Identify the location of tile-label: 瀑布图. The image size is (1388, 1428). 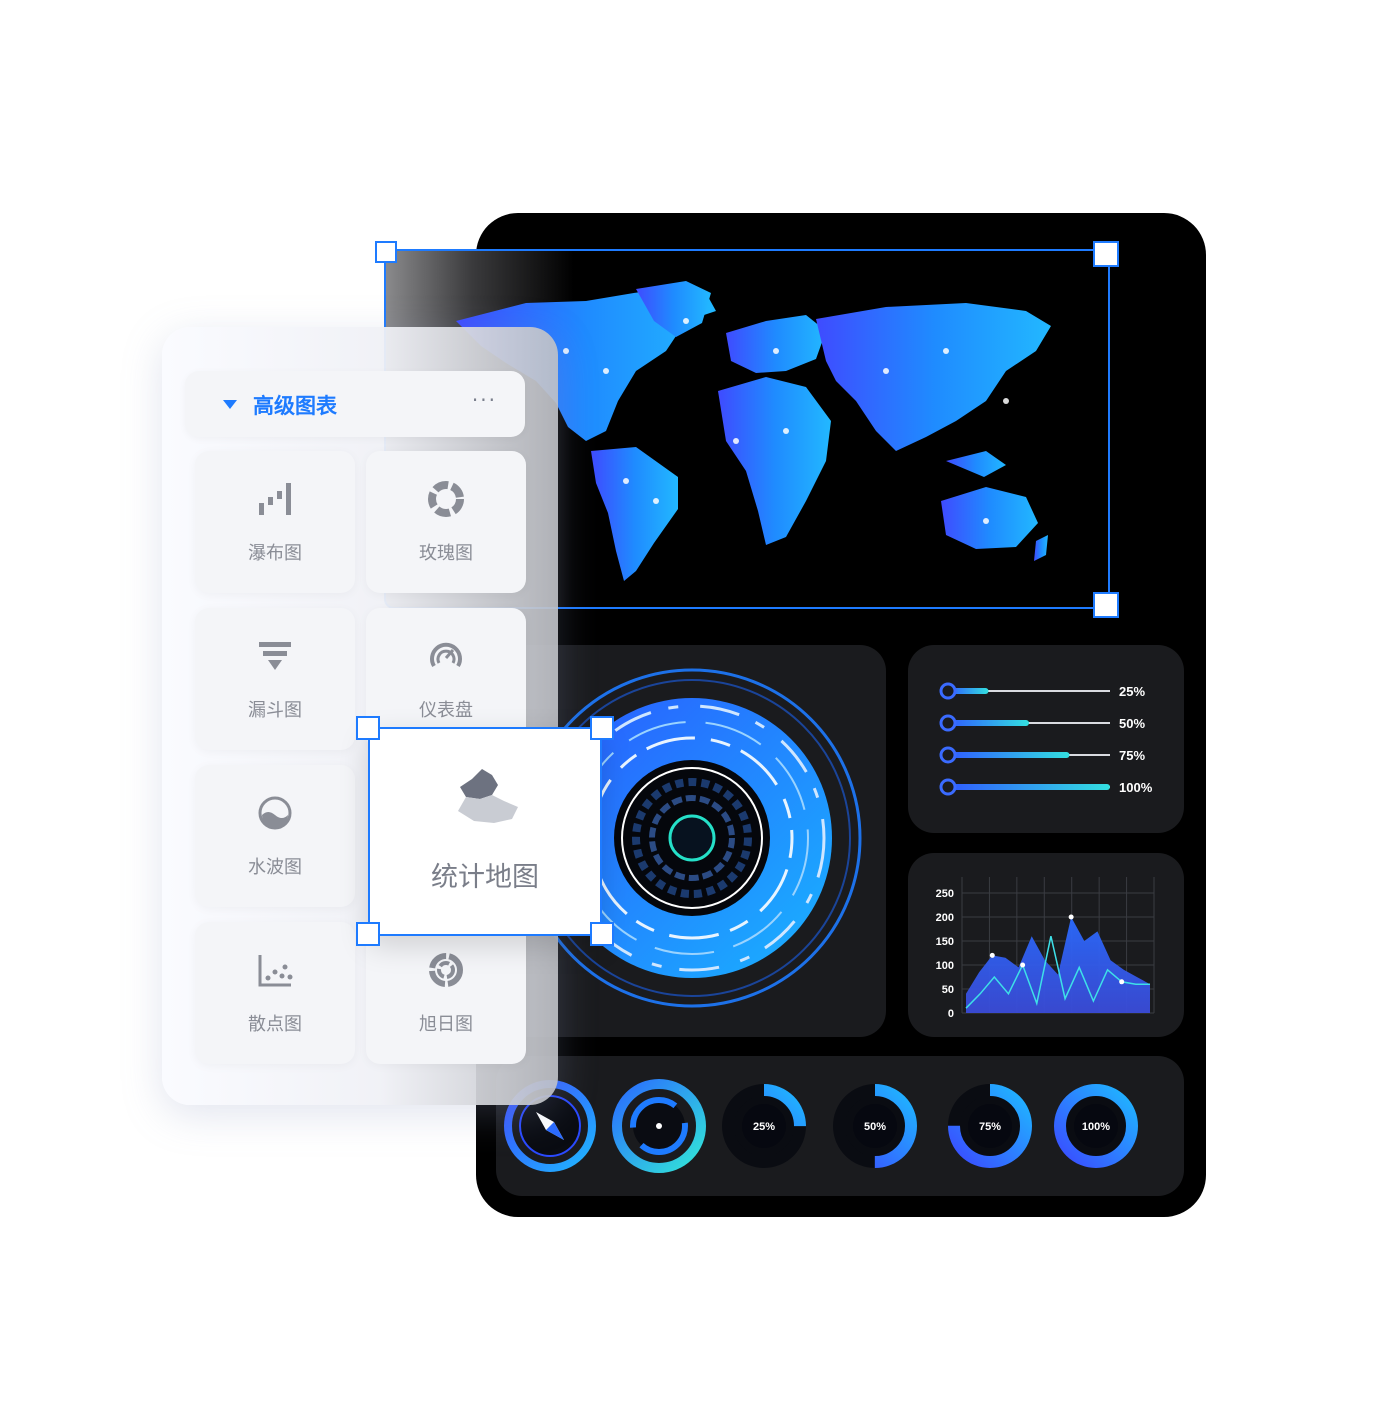
(275, 553).